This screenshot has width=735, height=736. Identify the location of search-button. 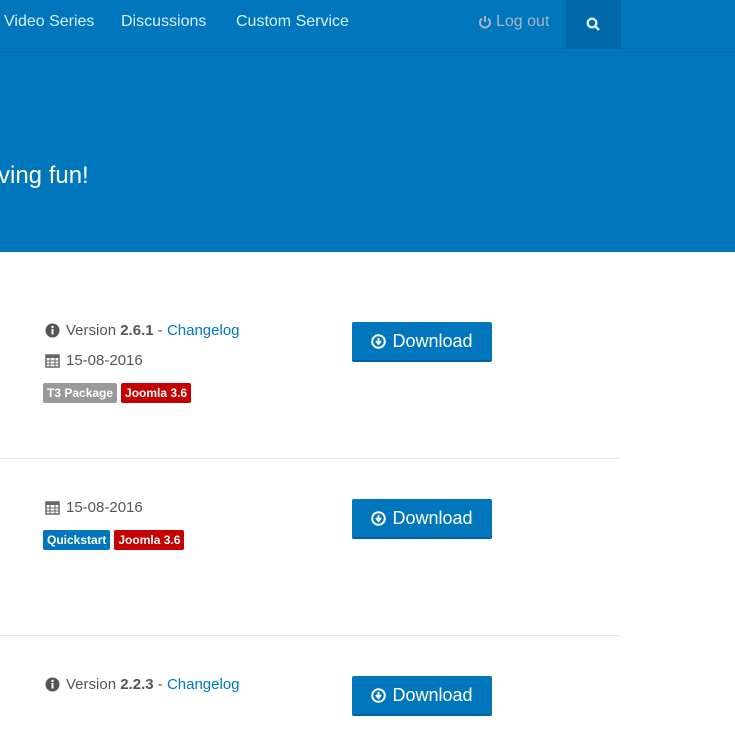
(593, 24).